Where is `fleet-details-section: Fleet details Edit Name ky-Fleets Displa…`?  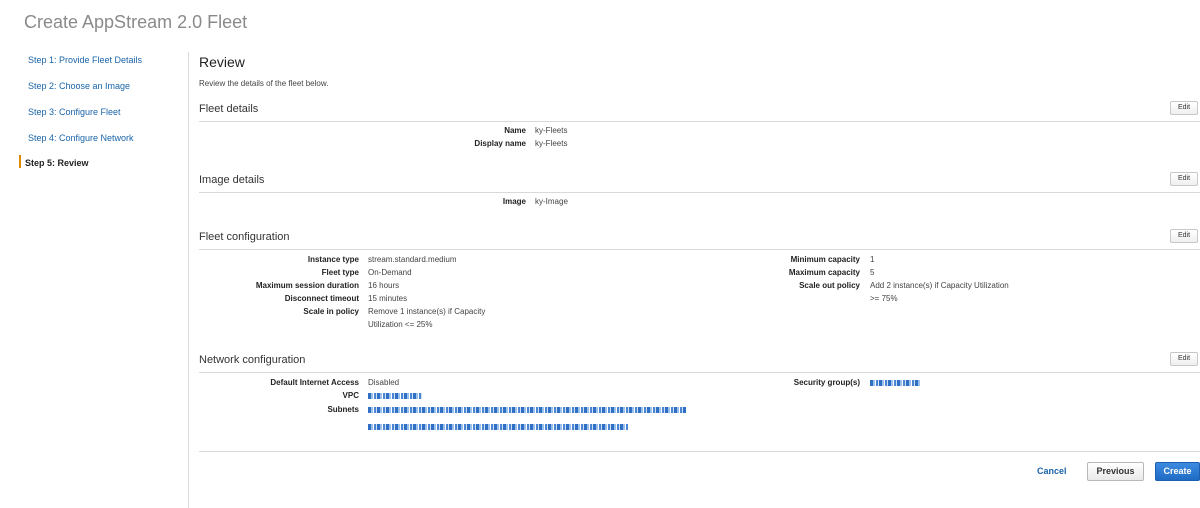
fleet-details-section: Fleet details Edit Name ky-Fleets Displa… is located at coordinates (699, 127).